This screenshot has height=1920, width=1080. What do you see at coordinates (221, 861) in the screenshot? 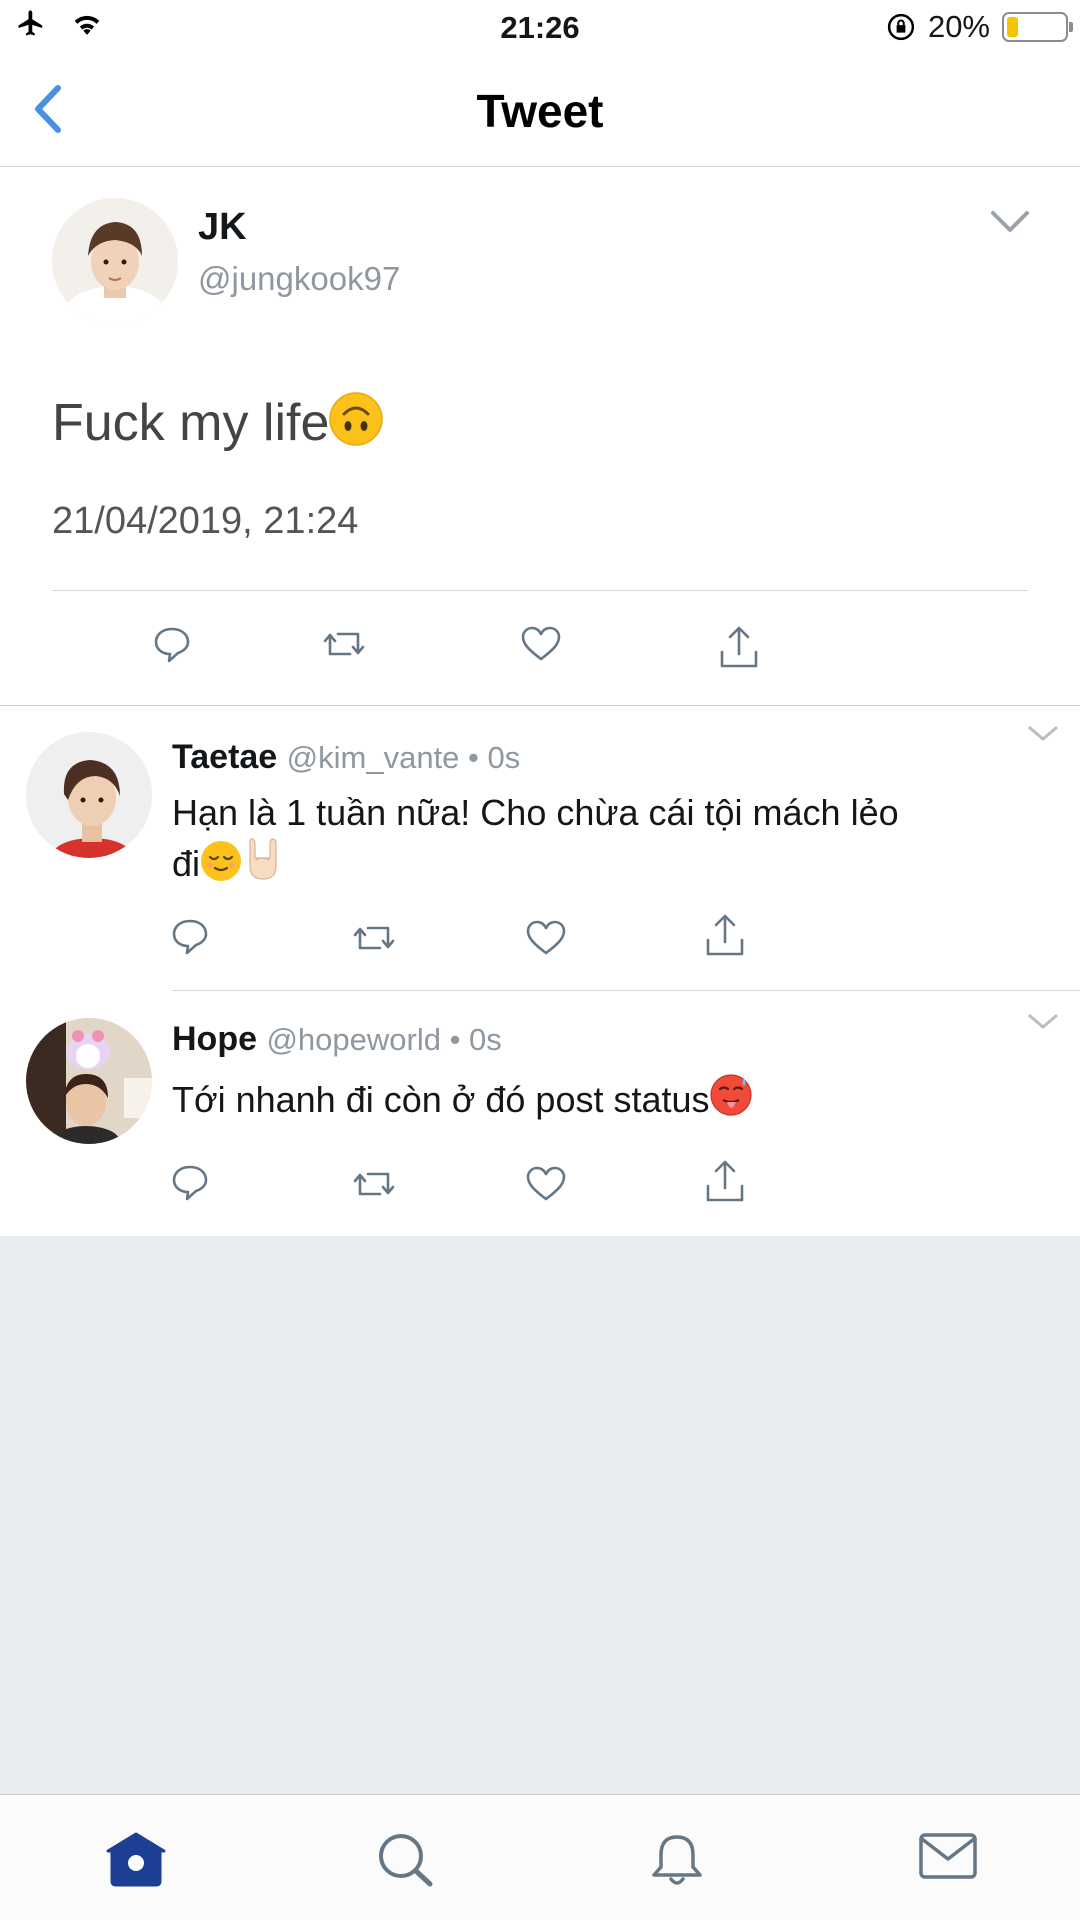
I see `relieved-face-emoji` at bounding box center [221, 861].